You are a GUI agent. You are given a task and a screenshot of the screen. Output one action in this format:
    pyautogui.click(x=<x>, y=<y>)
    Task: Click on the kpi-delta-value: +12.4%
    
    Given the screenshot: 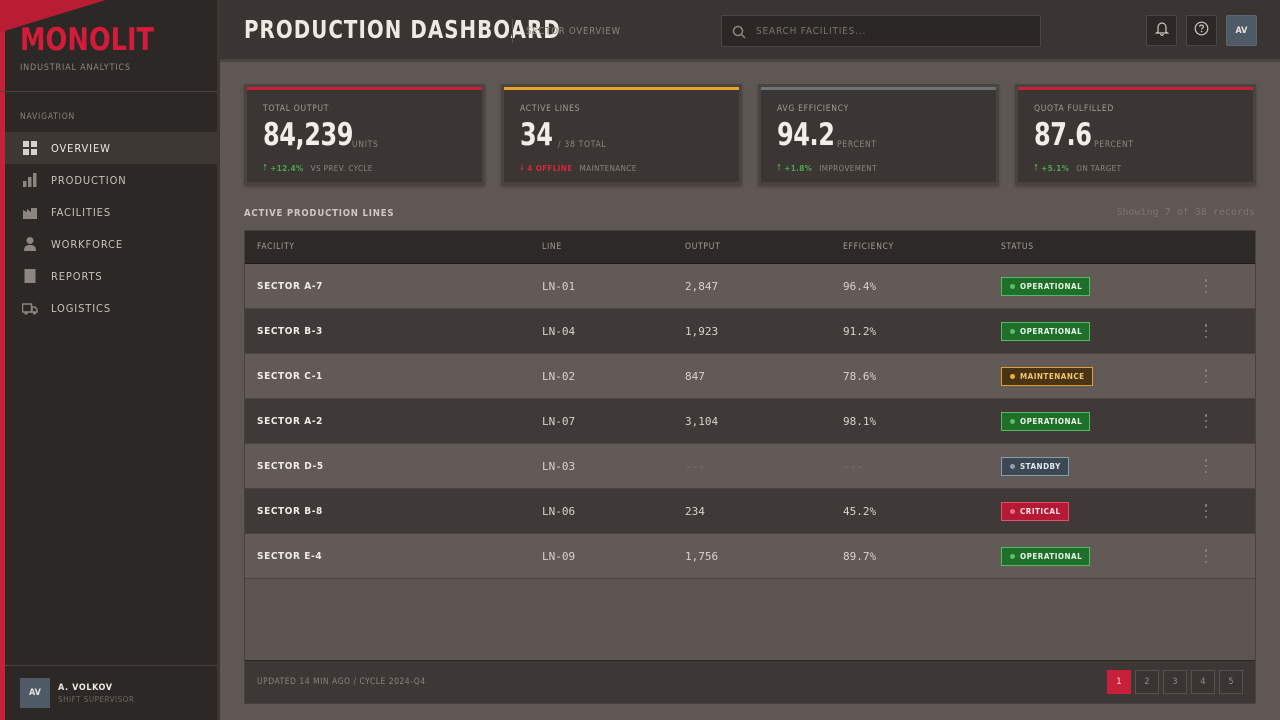 What is the action you would take?
    pyautogui.click(x=287, y=168)
    